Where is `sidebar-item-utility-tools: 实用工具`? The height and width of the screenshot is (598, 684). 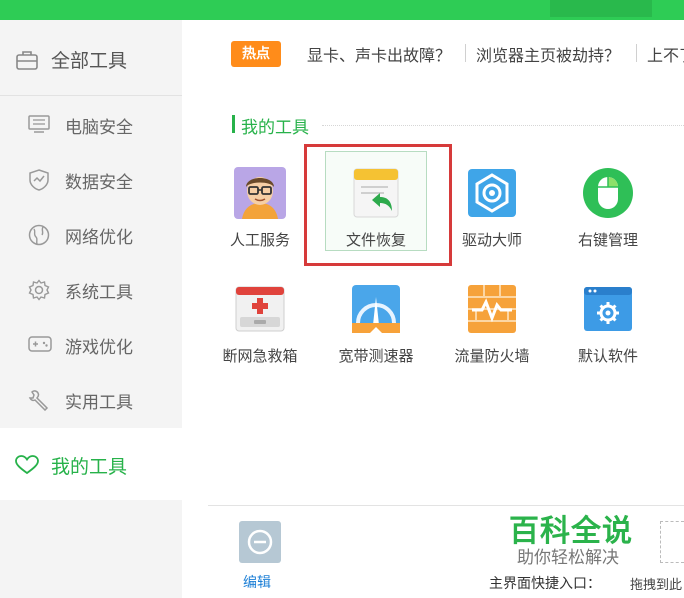
sidebar-item-utility-tools: 实用工具 is located at coordinates (91, 399).